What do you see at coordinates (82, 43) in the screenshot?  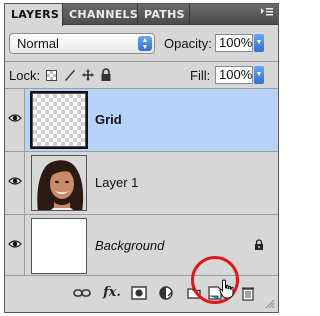 I see `blend-mode-select: Normal ▲ ▼` at bounding box center [82, 43].